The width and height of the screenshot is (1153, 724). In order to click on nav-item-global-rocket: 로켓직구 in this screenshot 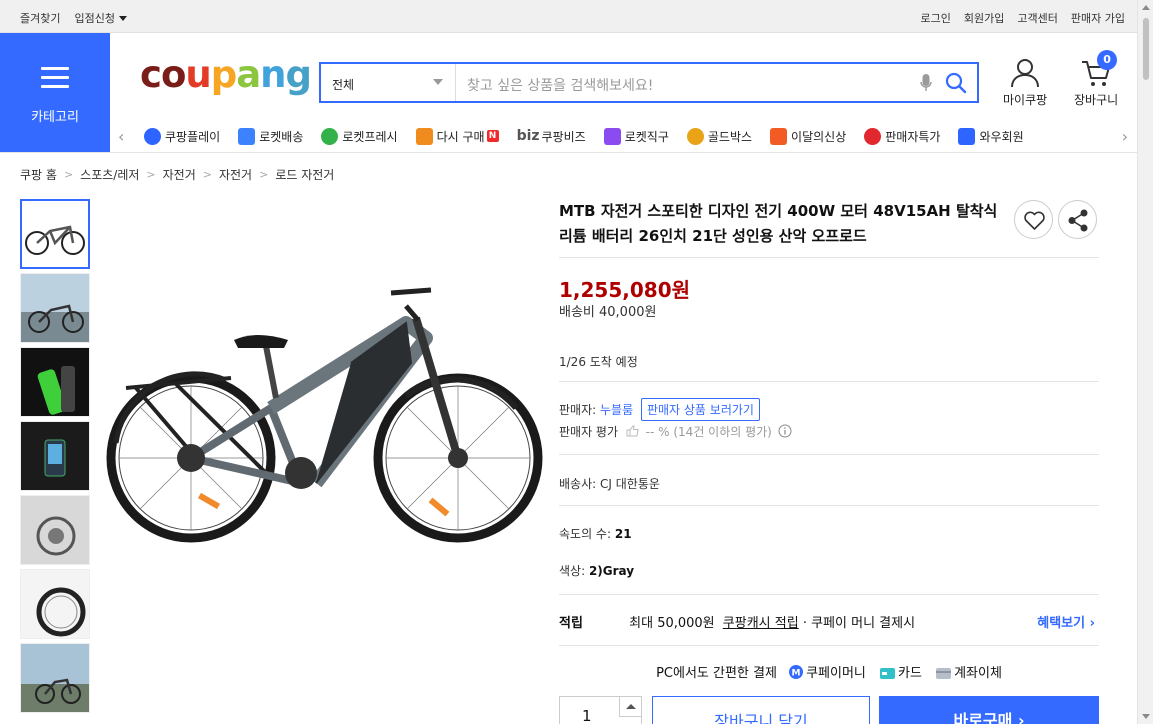, I will do `click(636, 136)`.